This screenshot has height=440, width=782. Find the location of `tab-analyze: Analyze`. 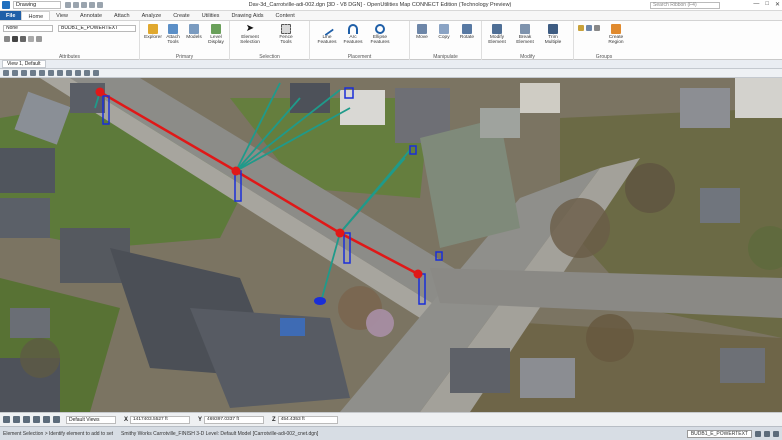

tab-analyze: Analyze is located at coordinates (152, 15).